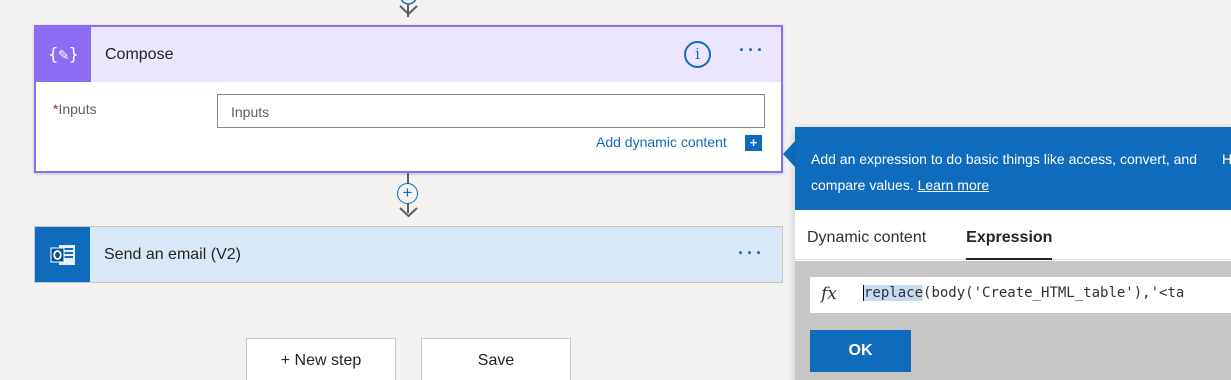 Image resolution: width=1231 pixels, height=380 pixels. Describe the element at coordinates (661, 142) in the screenshot. I see `add-dynamic-content-link: Add dynamic content` at that location.